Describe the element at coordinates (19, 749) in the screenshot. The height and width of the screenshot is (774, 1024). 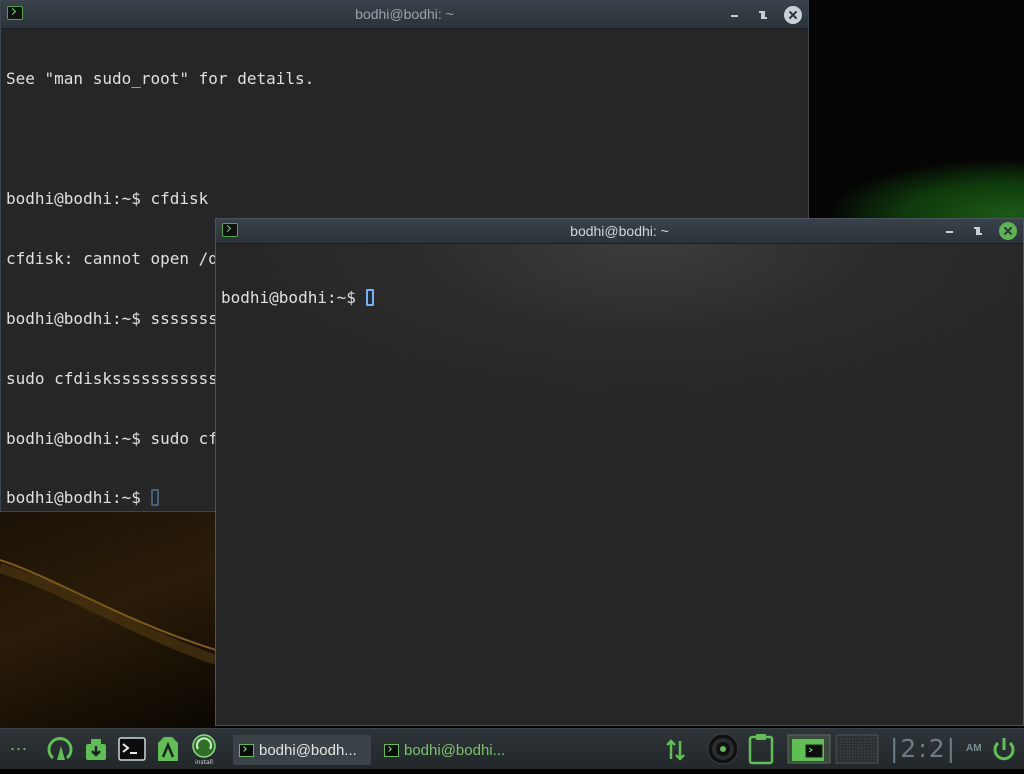
I see `menu-dots-icon: ⋯` at that location.